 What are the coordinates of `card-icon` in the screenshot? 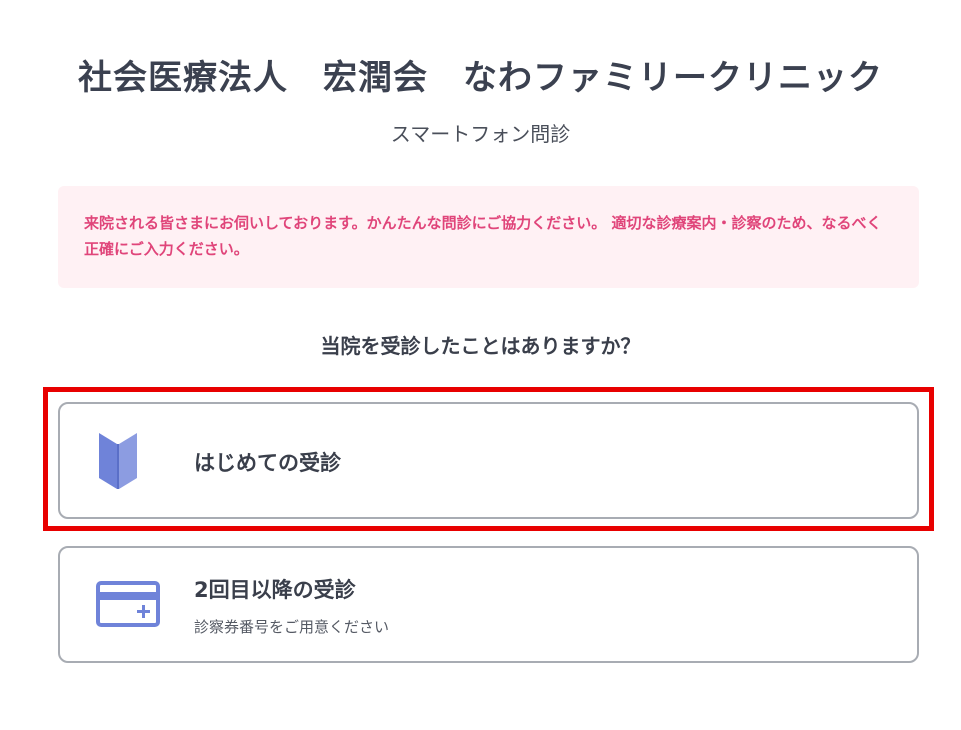 It's located at (128, 606).